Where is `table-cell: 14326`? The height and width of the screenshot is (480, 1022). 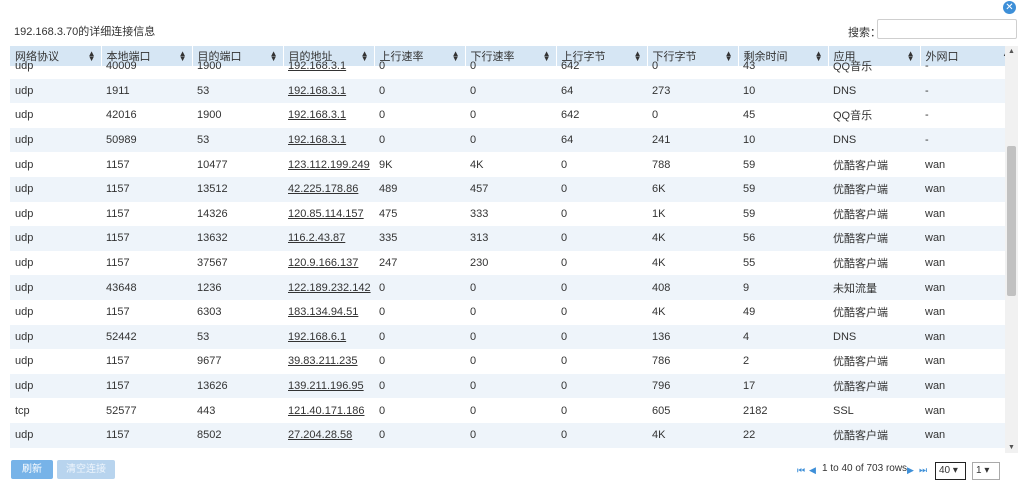
table-cell: 14326 is located at coordinates (212, 213).